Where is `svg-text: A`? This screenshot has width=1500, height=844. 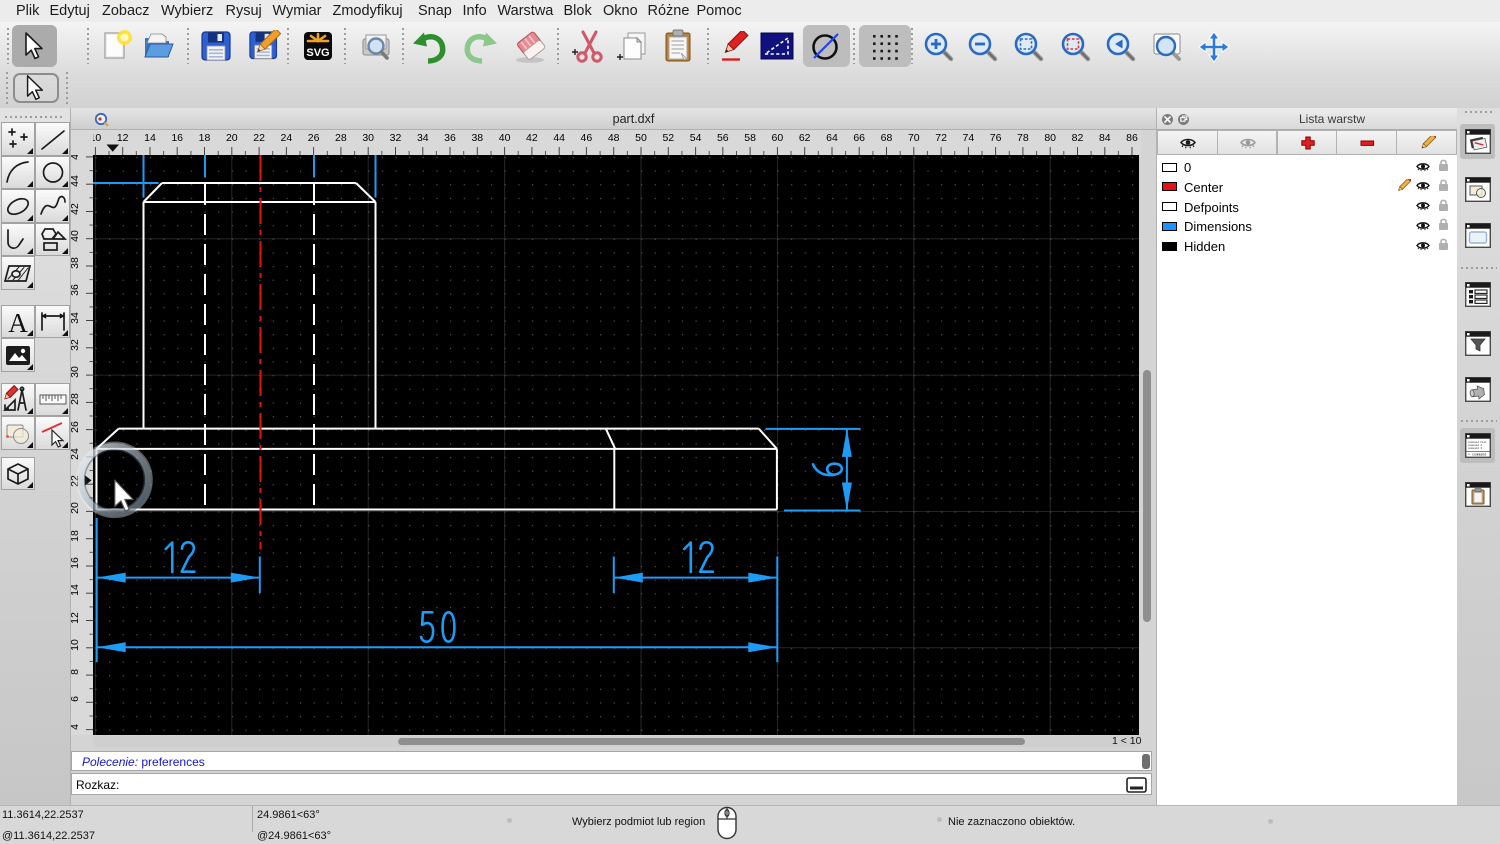 svg-text: A is located at coordinates (18, 322).